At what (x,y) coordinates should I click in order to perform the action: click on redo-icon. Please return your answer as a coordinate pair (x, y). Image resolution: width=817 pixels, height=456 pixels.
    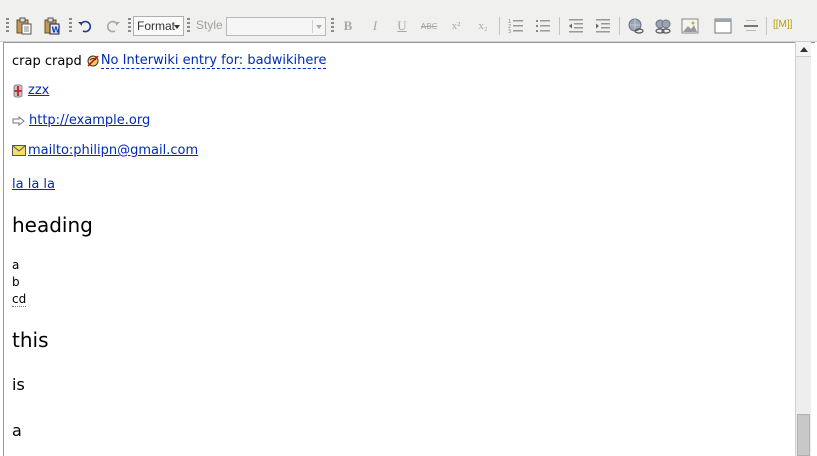
    Looking at the image, I should click on (113, 26).